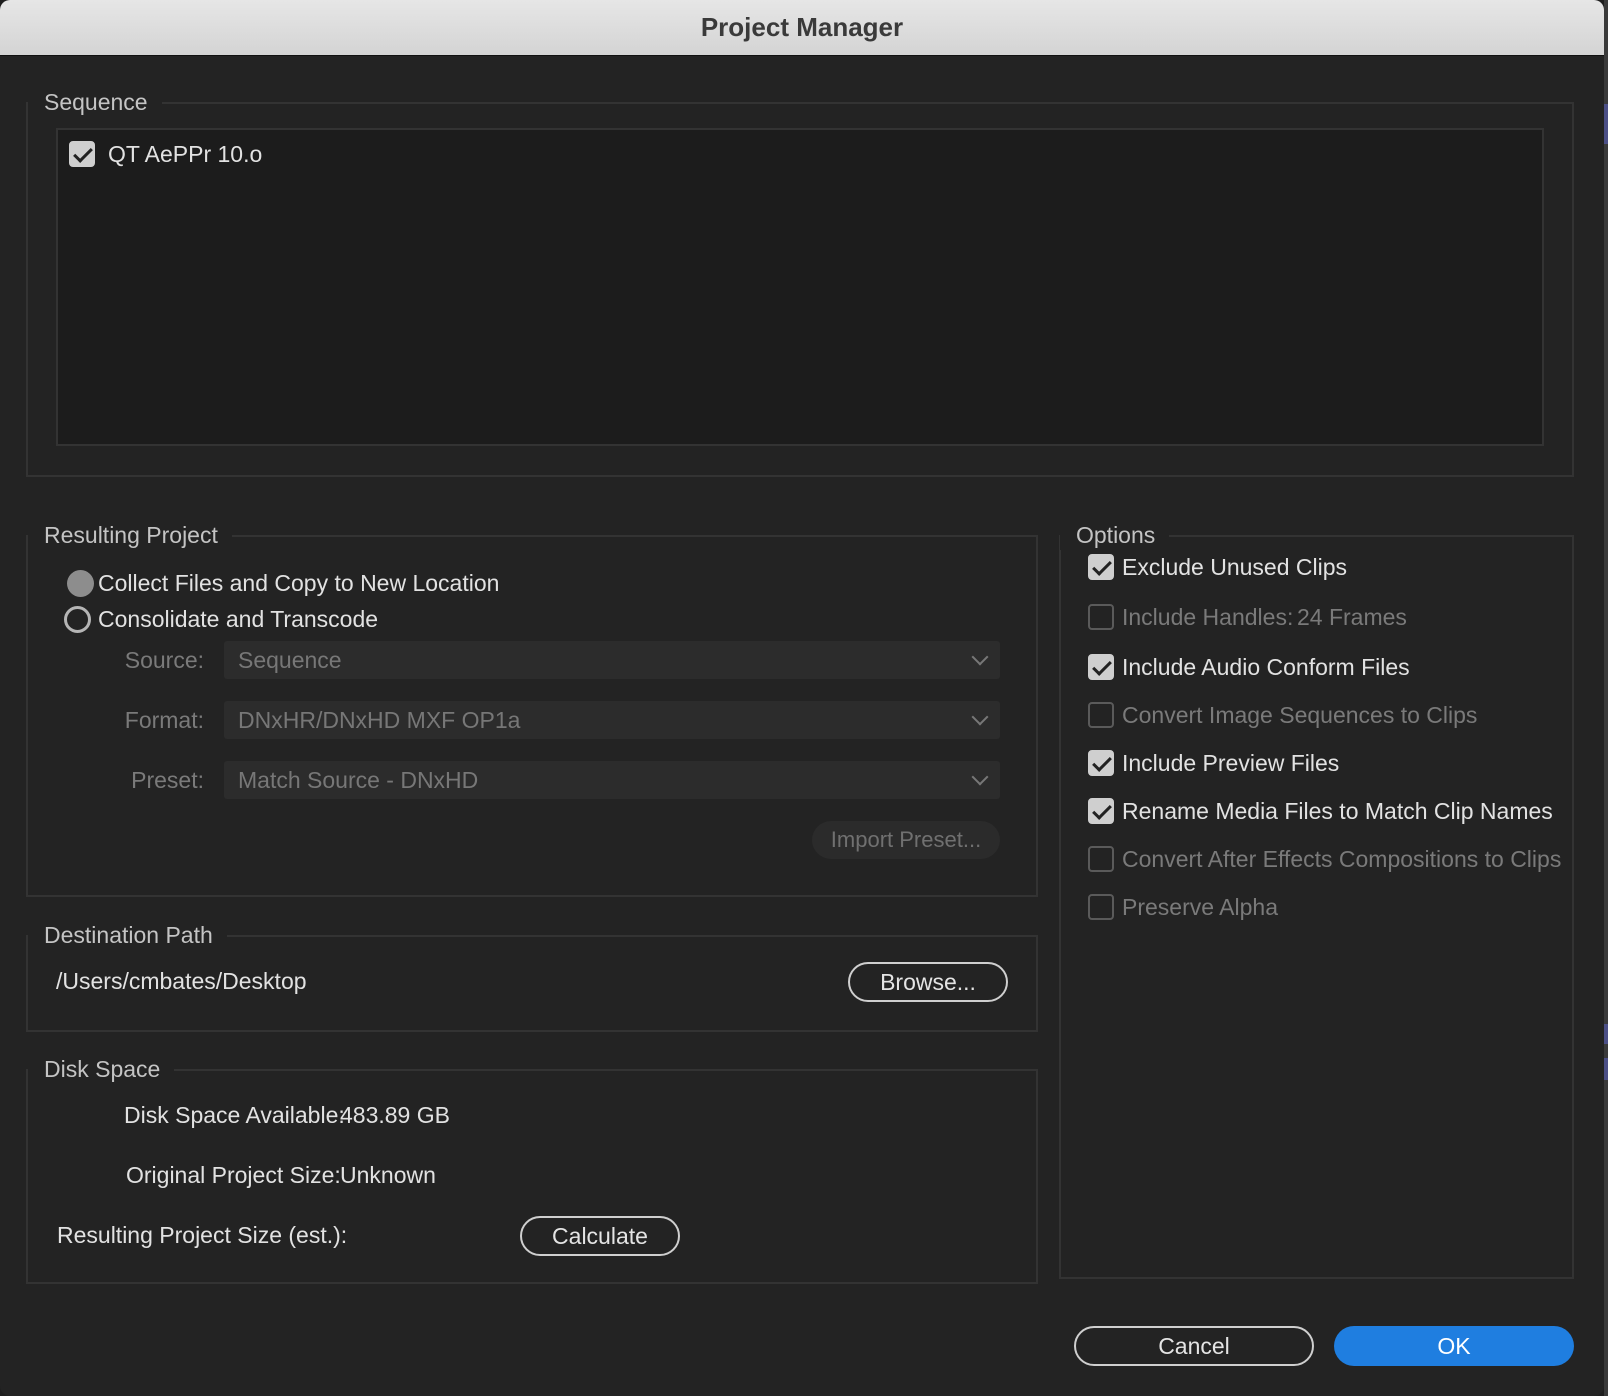 The image size is (1608, 1396). What do you see at coordinates (1101, 617) in the screenshot?
I see `include-handles-checkbox` at bounding box center [1101, 617].